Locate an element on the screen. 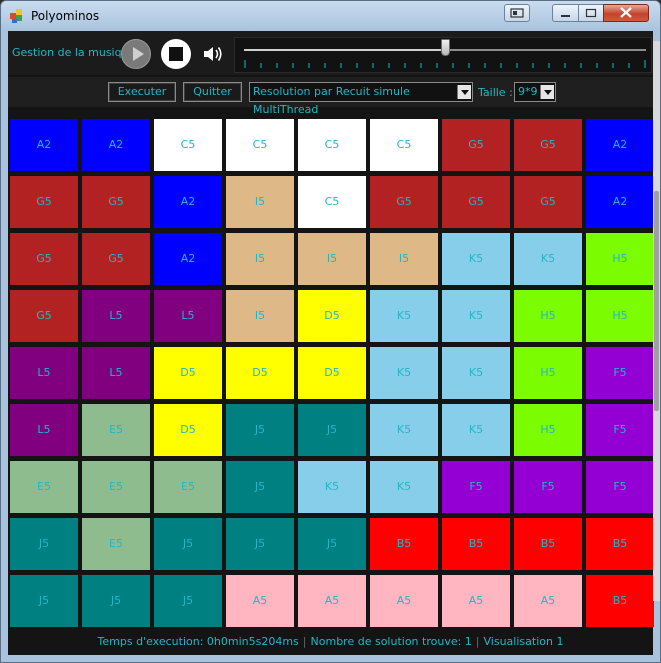 The height and width of the screenshot is (663, 661). play-button is located at coordinates (136, 54).